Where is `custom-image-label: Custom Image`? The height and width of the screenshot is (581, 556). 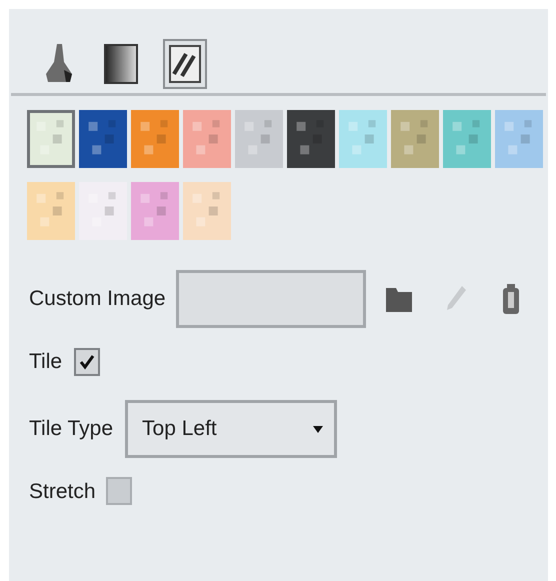
custom-image-label: Custom Image is located at coordinates (97, 299).